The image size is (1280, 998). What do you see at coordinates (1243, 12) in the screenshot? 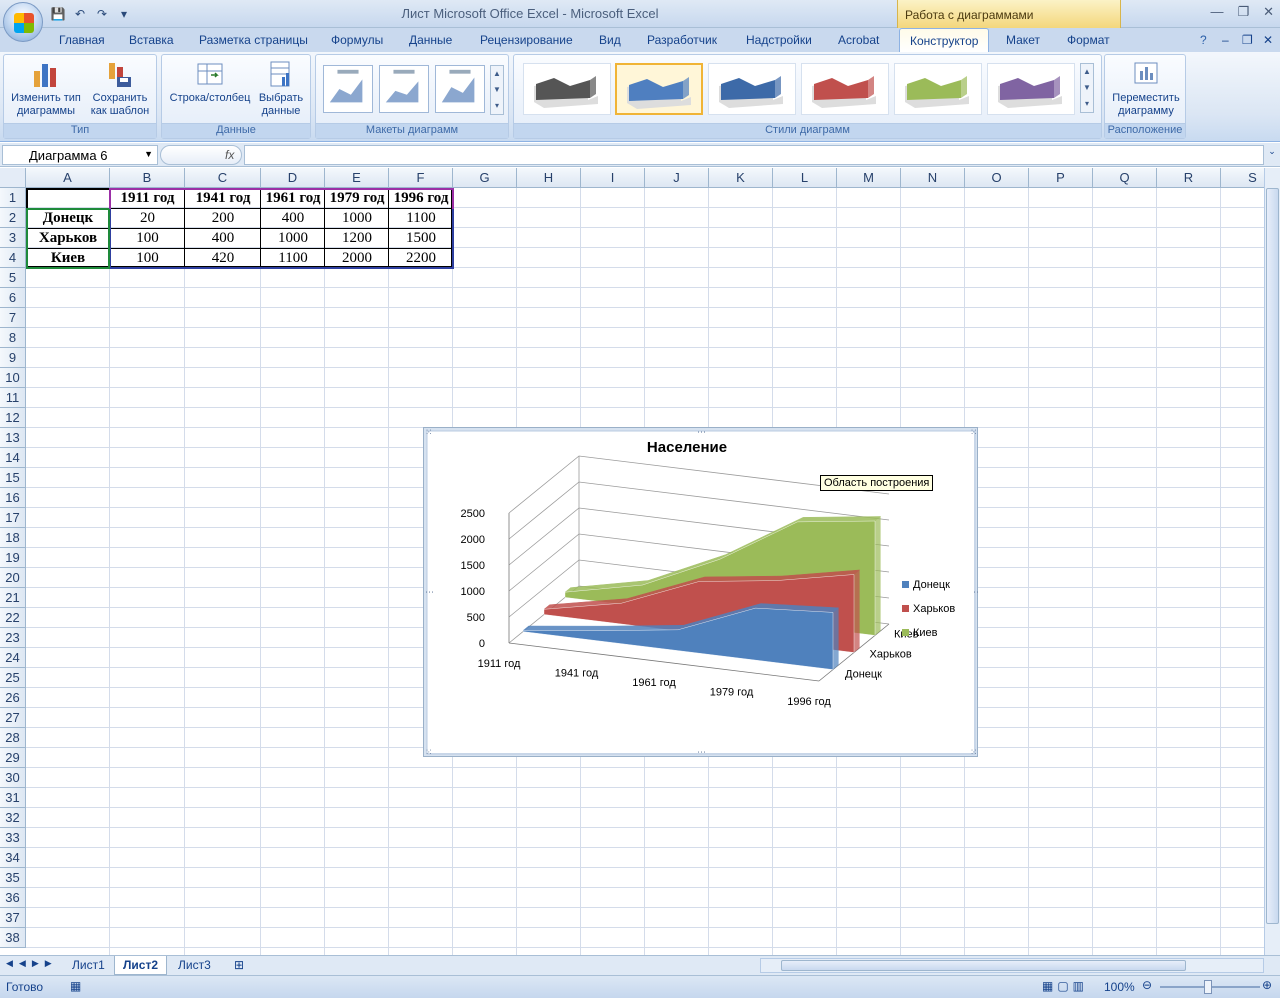
I see `restore-icon: ❐` at bounding box center [1243, 12].